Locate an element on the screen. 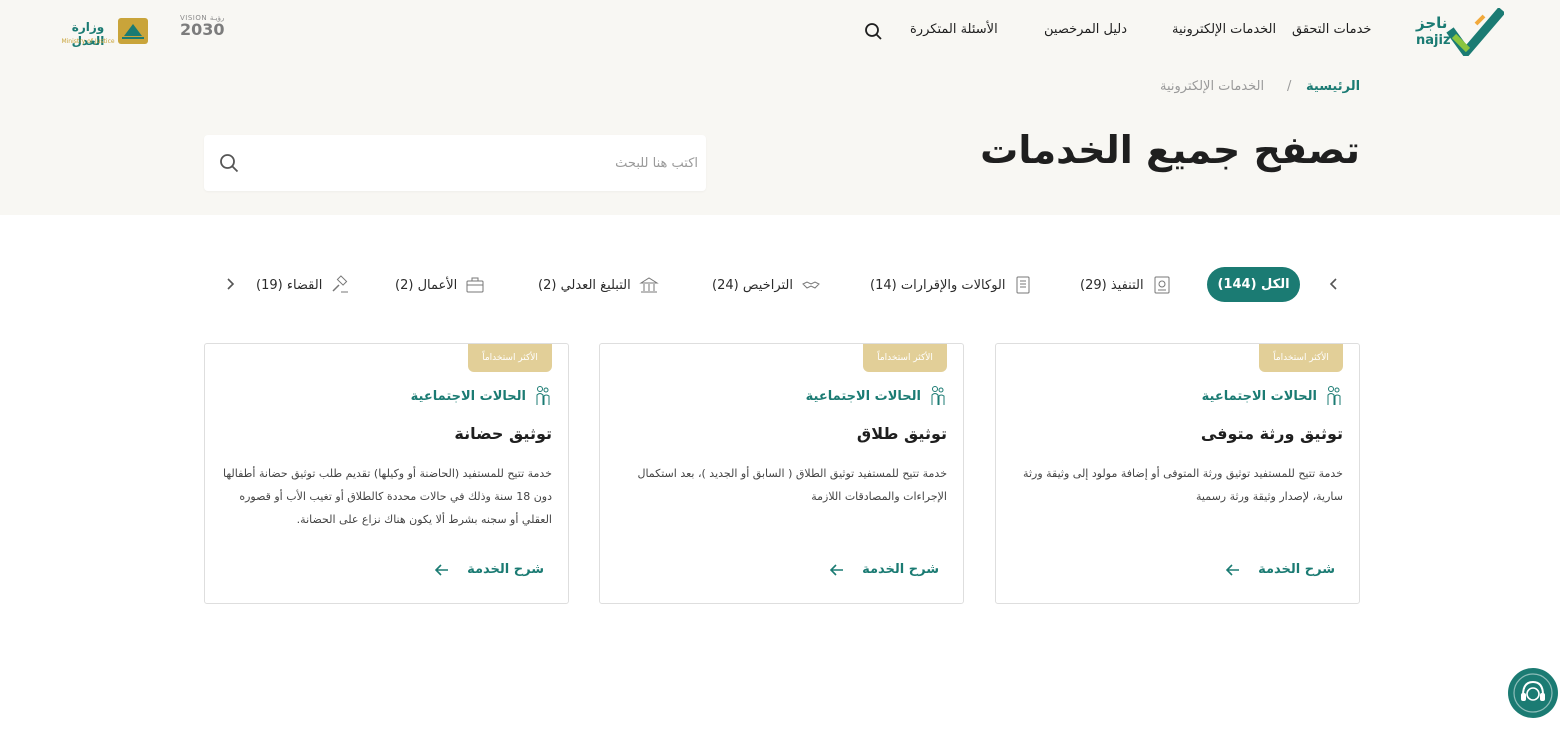  tab-judicial-notification-label: التبليغ العدلي (2) is located at coordinates (584, 285).